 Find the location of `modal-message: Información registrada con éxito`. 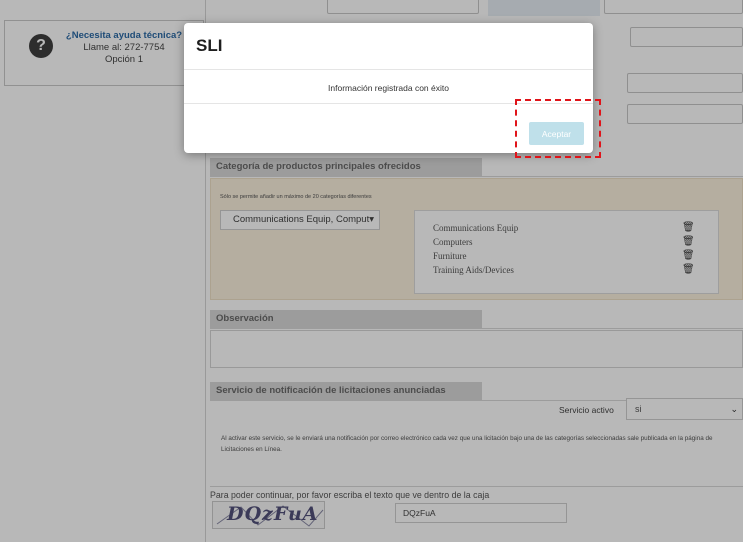

modal-message: Información registrada con éxito is located at coordinates (388, 88).